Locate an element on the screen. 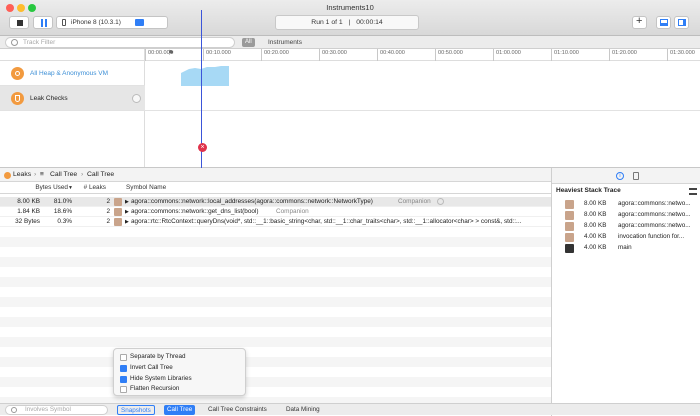 The width and height of the screenshot is (700, 416). add-instrument-button: + is located at coordinates (639, 22).